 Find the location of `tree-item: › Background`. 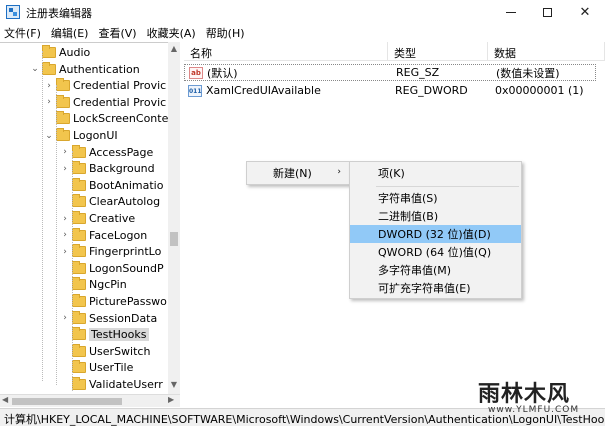

tree-item: › Background is located at coordinates (107, 168).